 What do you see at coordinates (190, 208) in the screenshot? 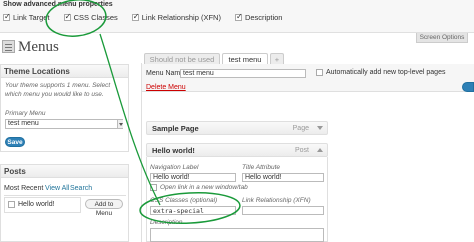
I see `annotation-circle-field` at bounding box center [190, 208].